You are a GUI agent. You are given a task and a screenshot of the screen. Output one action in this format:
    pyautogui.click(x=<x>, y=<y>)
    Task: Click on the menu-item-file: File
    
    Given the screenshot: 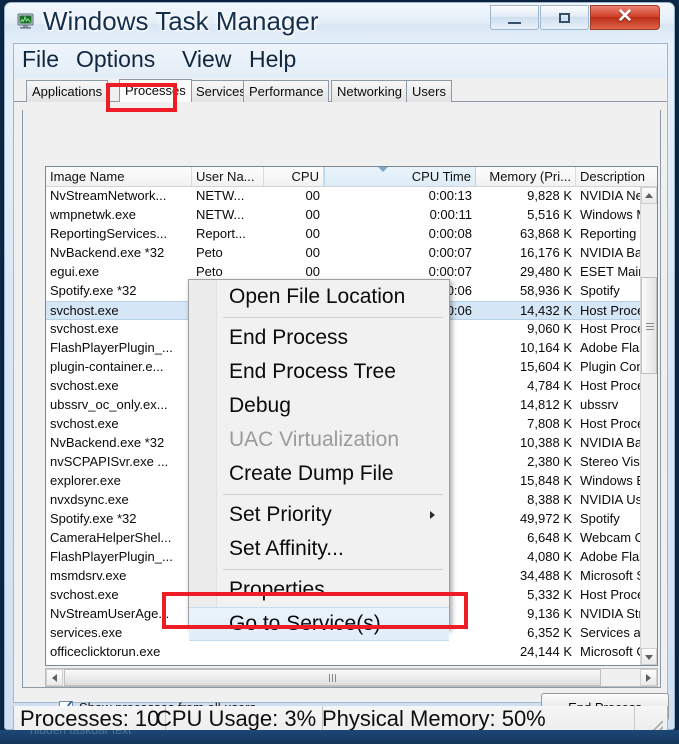 What is the action you would take?
    pyautogui.click(x=40, y=59)
    